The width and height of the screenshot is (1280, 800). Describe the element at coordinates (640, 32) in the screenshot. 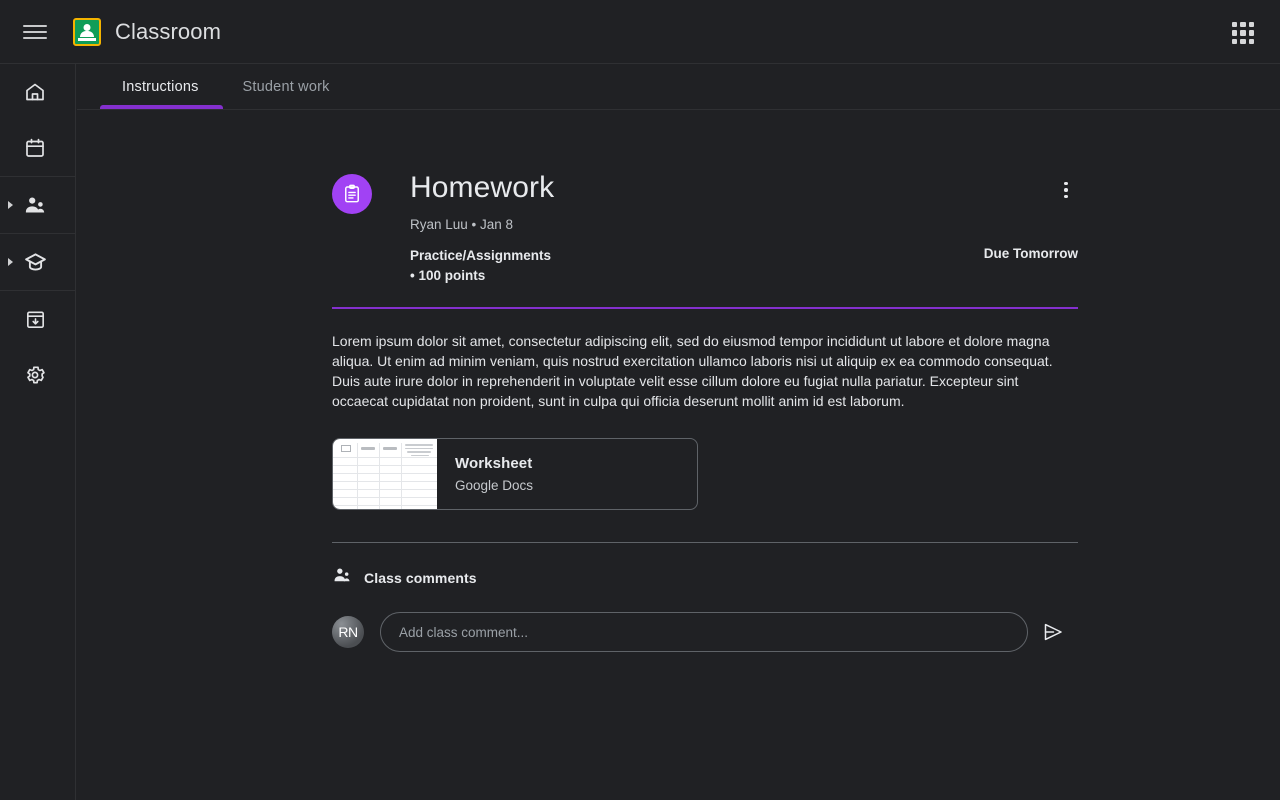

I see `top-app-bar: Classroom` at that location.